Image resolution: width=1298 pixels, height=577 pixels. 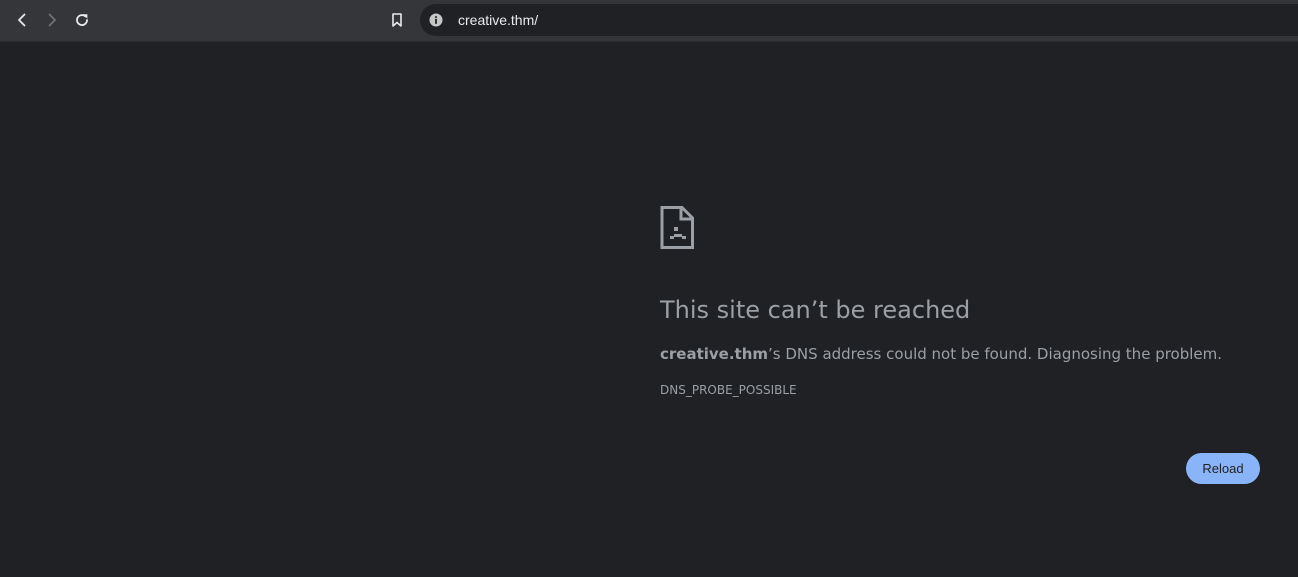 I want to click on reload-button: Reload, so click(x=1223, y=468).